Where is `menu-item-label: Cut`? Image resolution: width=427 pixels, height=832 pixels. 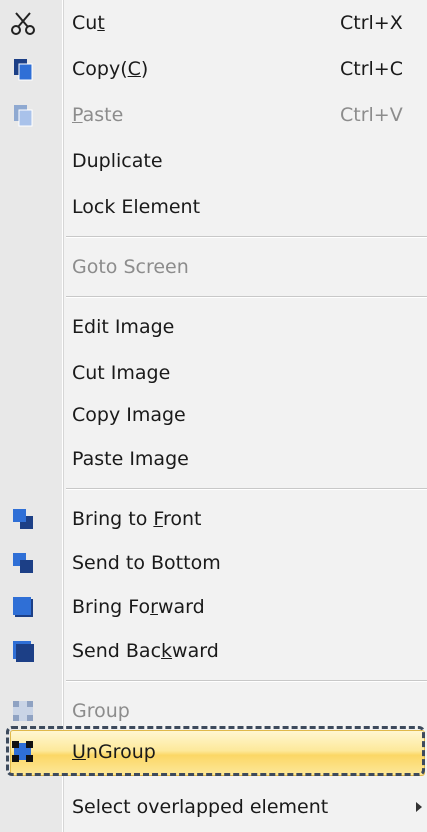
menu-item-label: Cut is located at coordinates (88, 23).